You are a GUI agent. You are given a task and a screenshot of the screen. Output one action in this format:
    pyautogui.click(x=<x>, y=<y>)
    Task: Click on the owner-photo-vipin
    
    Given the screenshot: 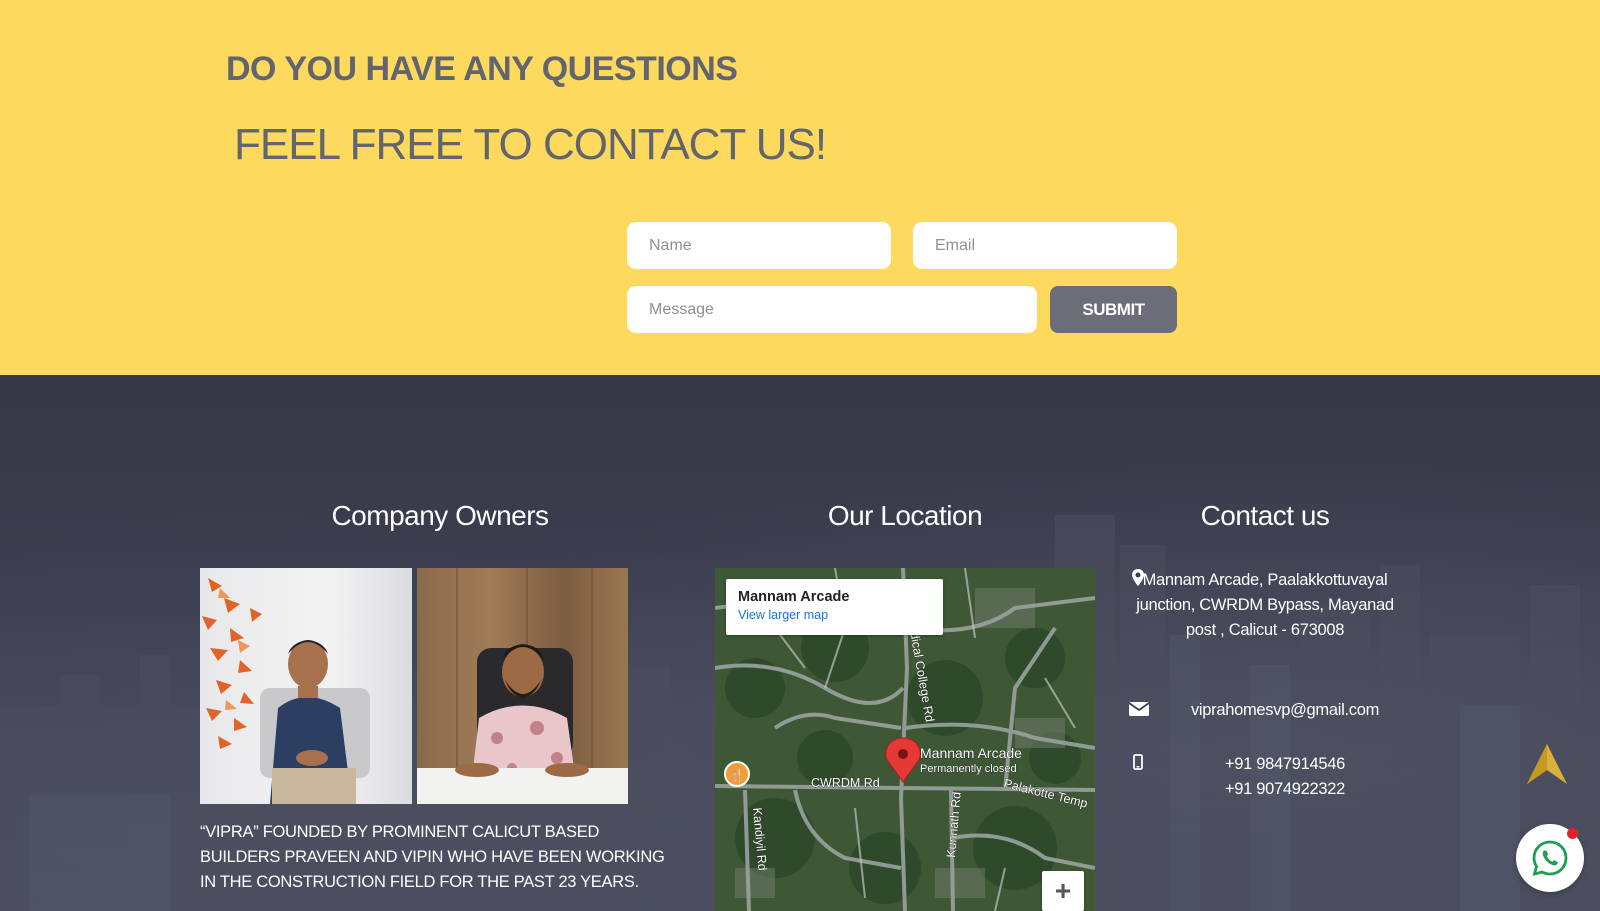 What is the action you would take?
    pyautogui.click(x=522, y=686)
    